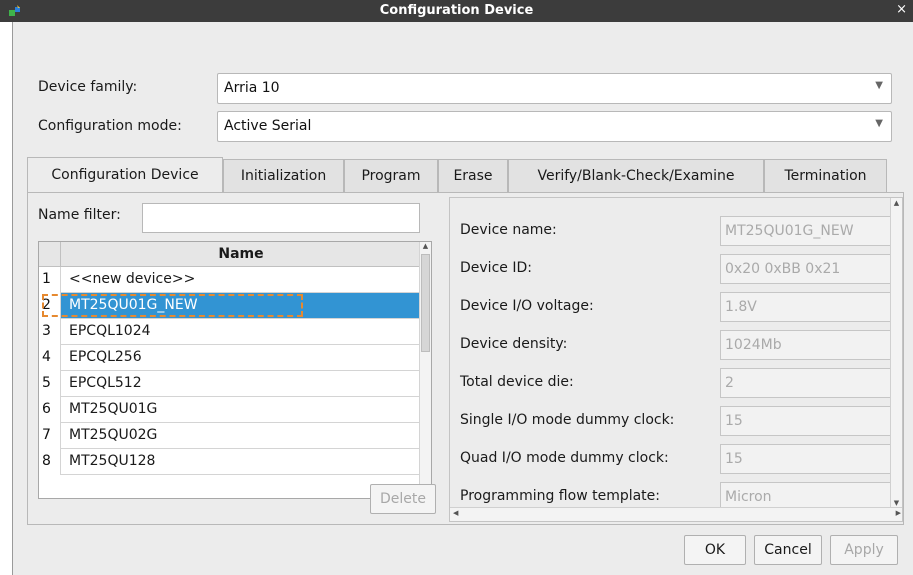 The image size is (913, 575). I want to click on delete-button: Delete, so click(403, 499).